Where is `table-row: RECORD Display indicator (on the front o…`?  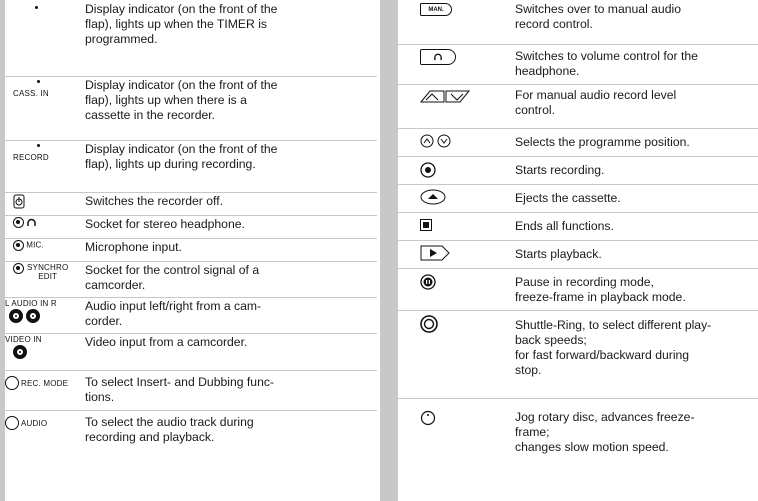
table-row: RECORD Display indicator (on the front o… is located at coordinates (191, 166).